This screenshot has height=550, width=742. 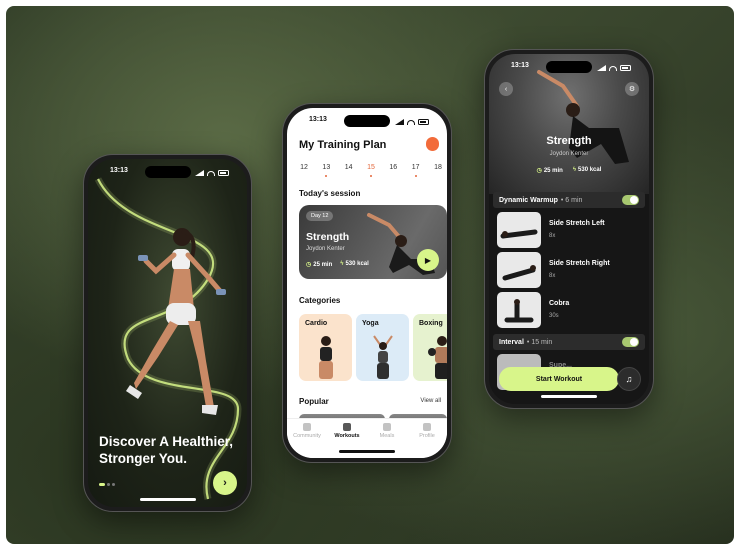 What do you see at coordinates (630, 200) in the screenshot?
I see `warmup-toggle` at bounding box center [630, 200].